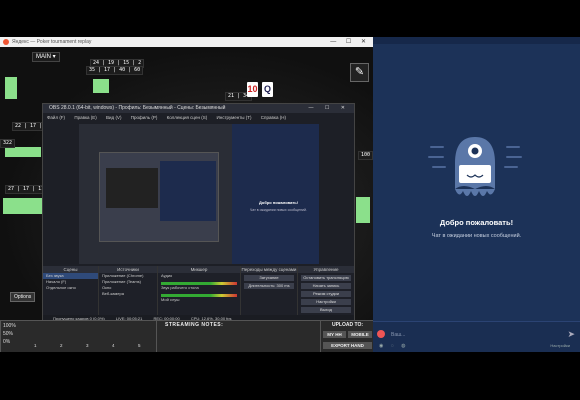 The image size is (580, 400). What do you see at coordinates (159, 197) in the screenshot?
I see `nested-obs-capture` at bounding box center [159, 197].